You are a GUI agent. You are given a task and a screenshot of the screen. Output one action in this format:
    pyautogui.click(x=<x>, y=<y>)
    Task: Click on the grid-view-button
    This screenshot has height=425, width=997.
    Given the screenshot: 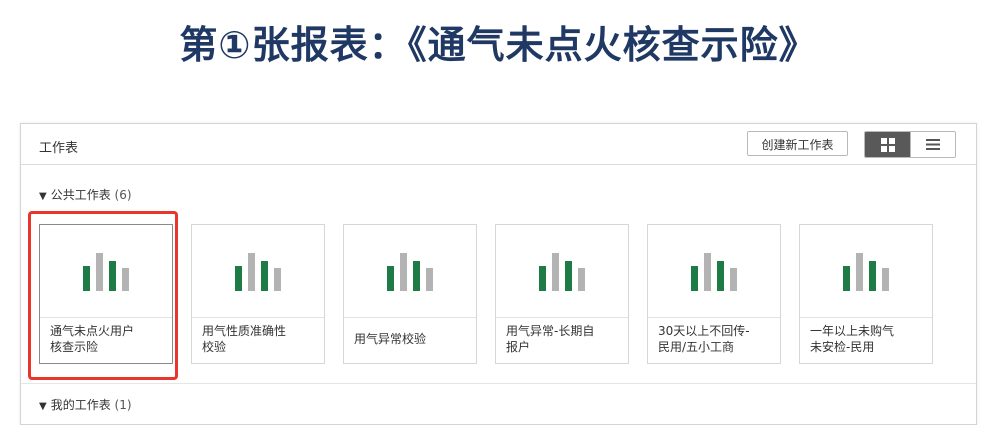 What is the action you would take?
    pyautogui.click(x=887, y=144)
    